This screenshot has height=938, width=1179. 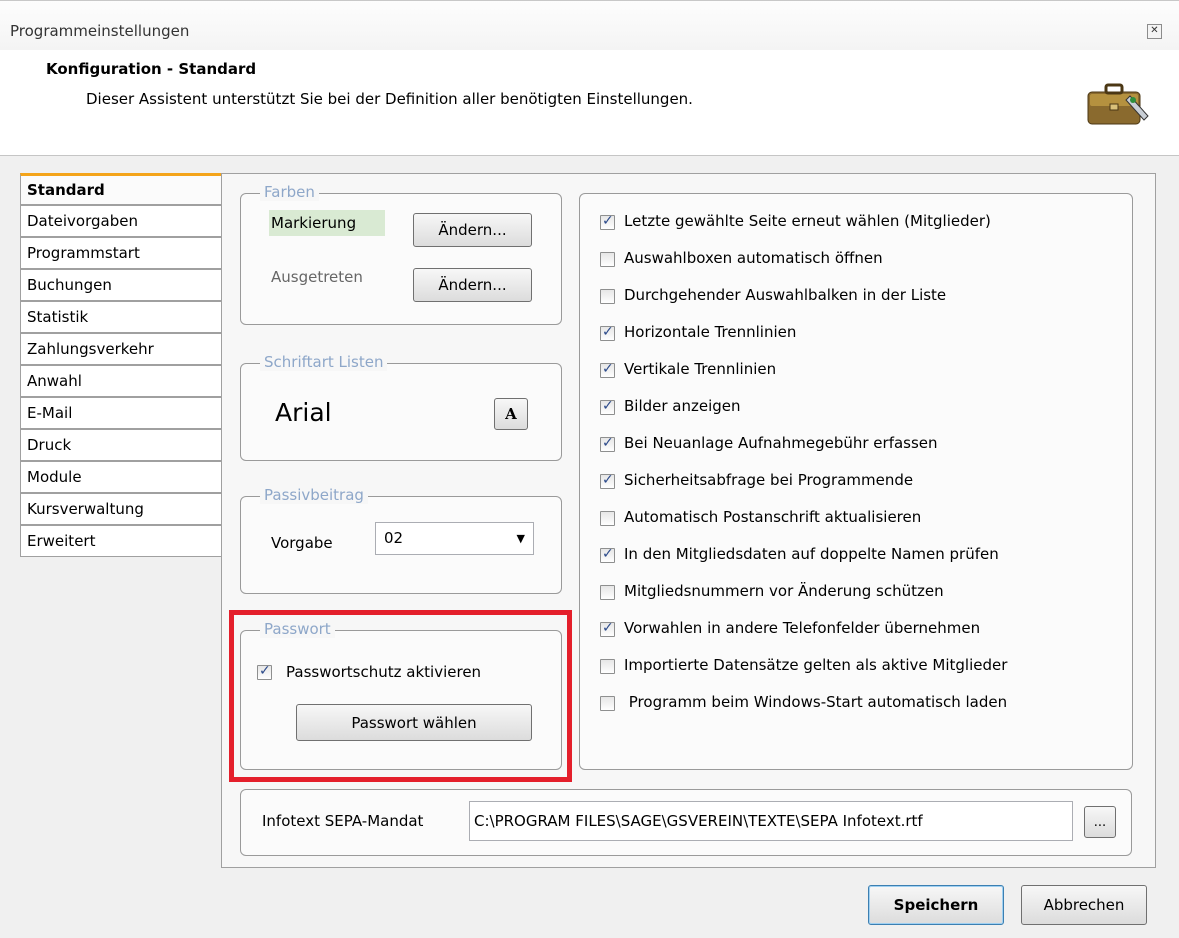 I want to click on tab-statistik: Statistik, so click(x=121, y=317).